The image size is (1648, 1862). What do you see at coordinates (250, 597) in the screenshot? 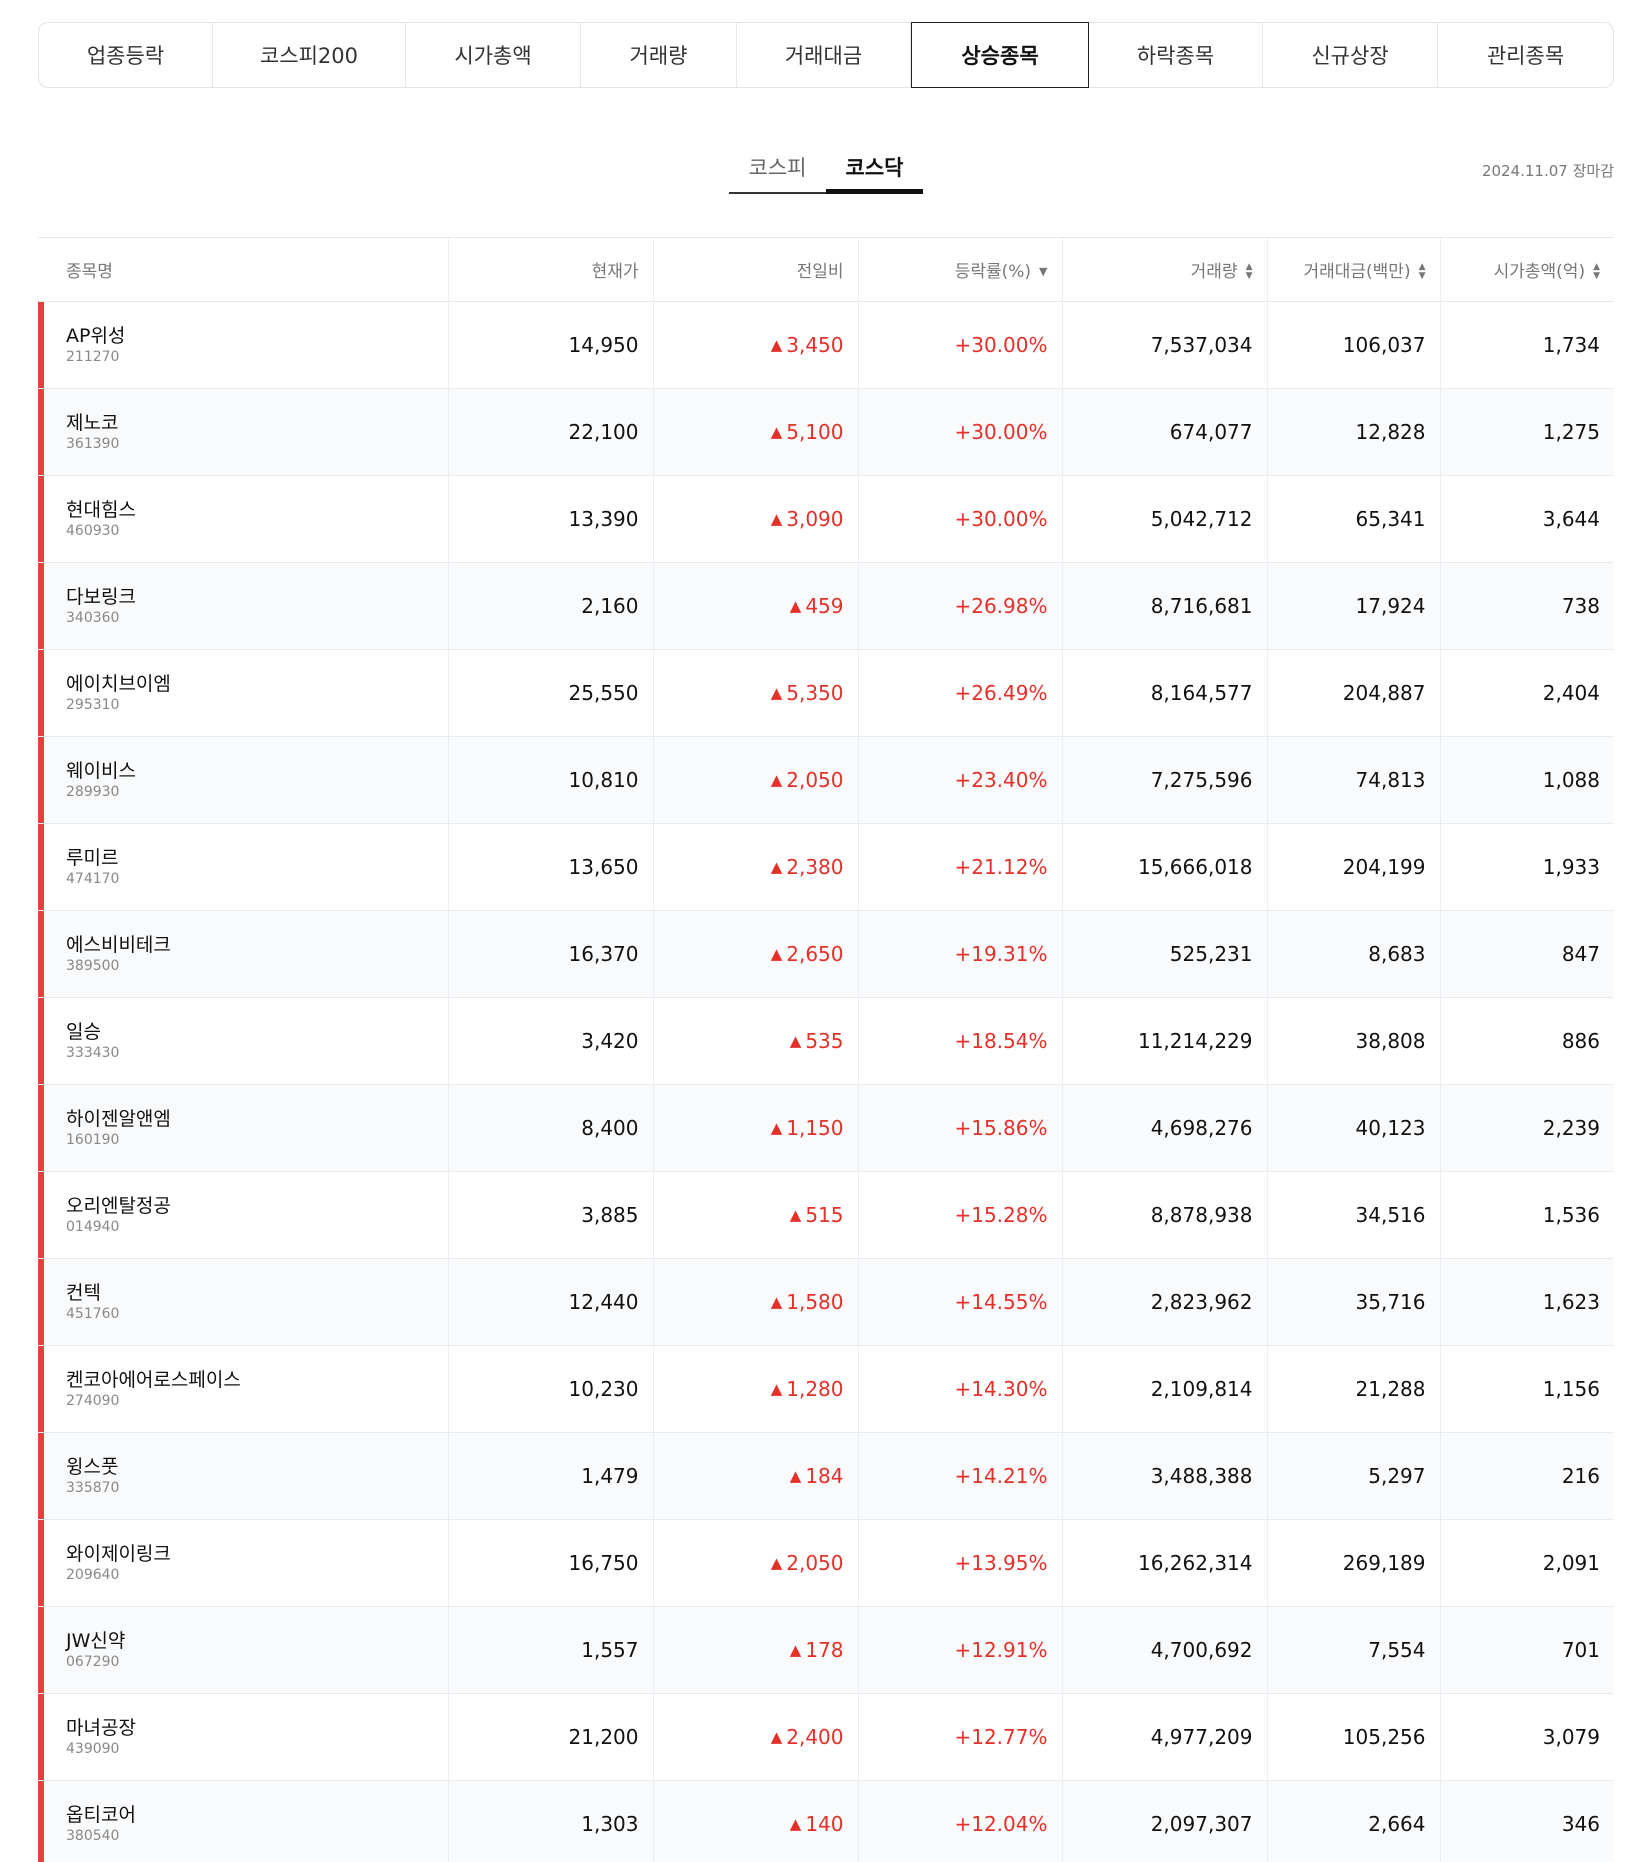
I see `stock-name: 다보링크` at bounding box center [250, 597].